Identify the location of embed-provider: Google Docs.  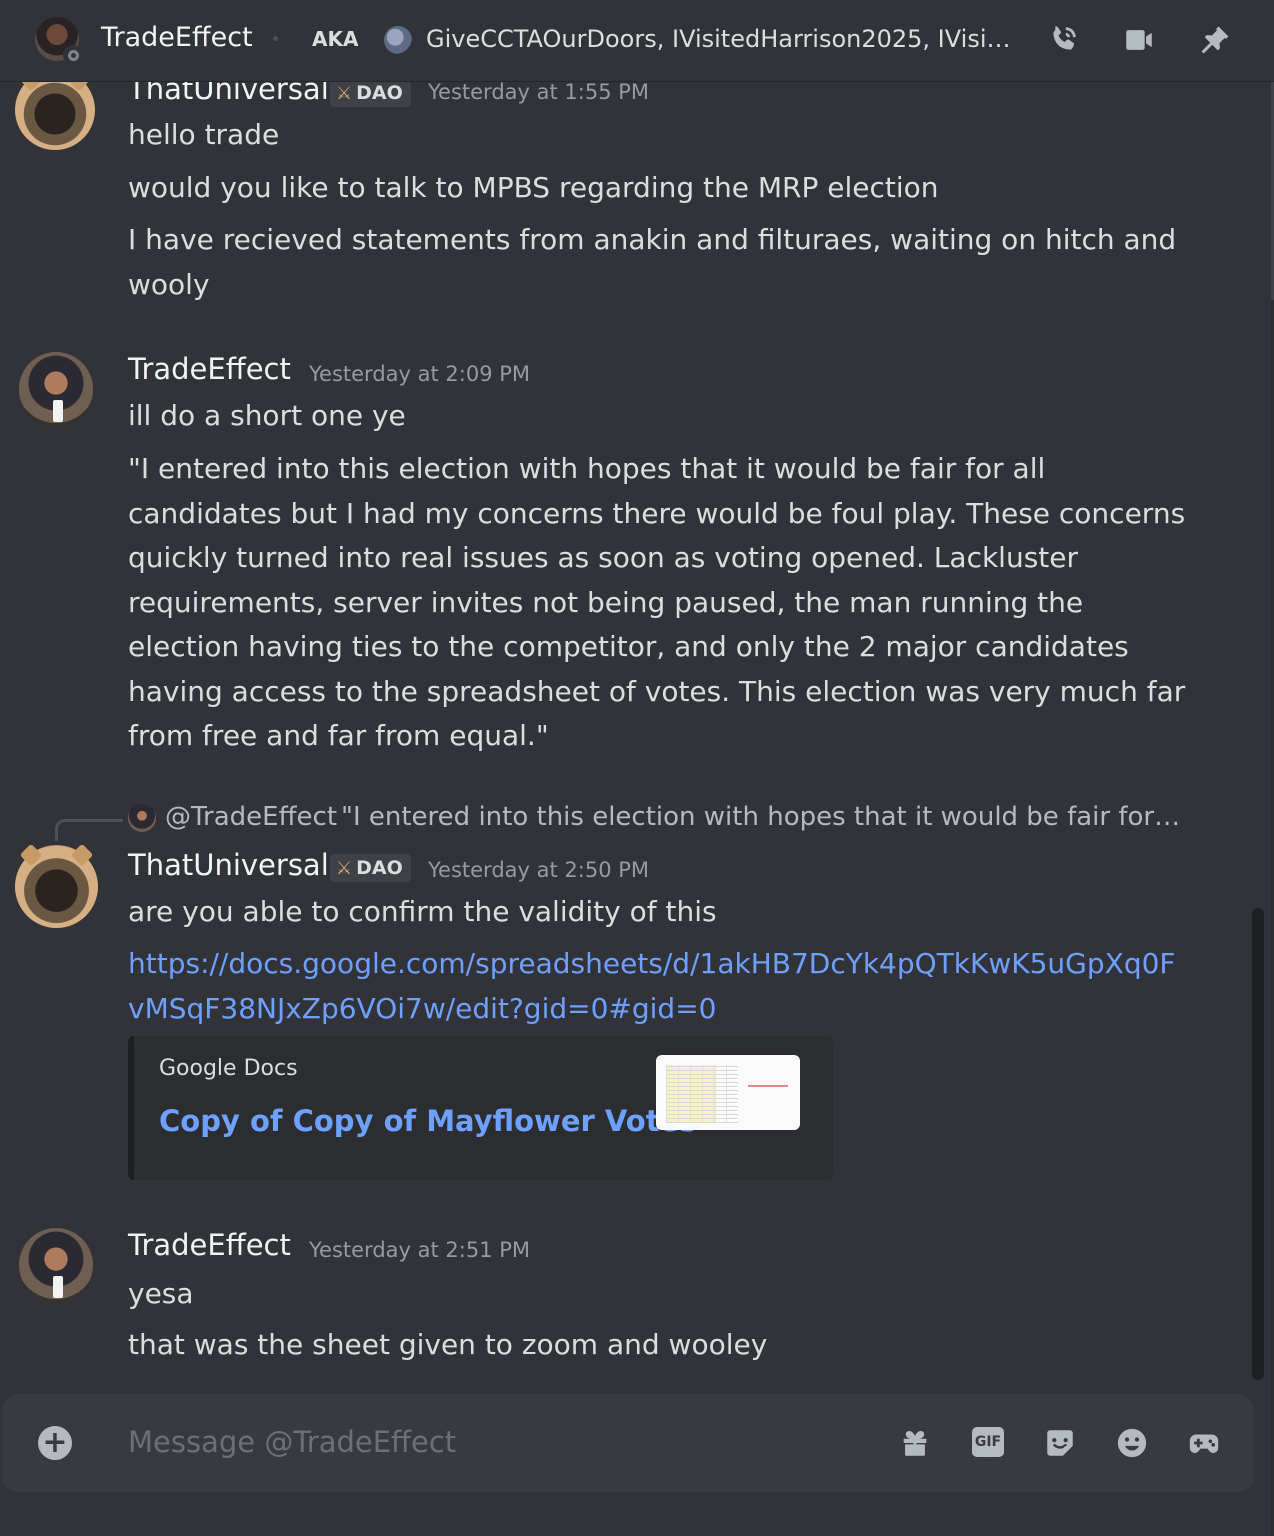
(228, 1068).